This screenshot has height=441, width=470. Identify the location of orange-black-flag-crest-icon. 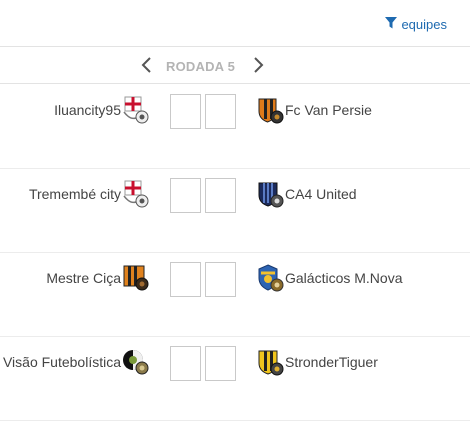
(136, 278).